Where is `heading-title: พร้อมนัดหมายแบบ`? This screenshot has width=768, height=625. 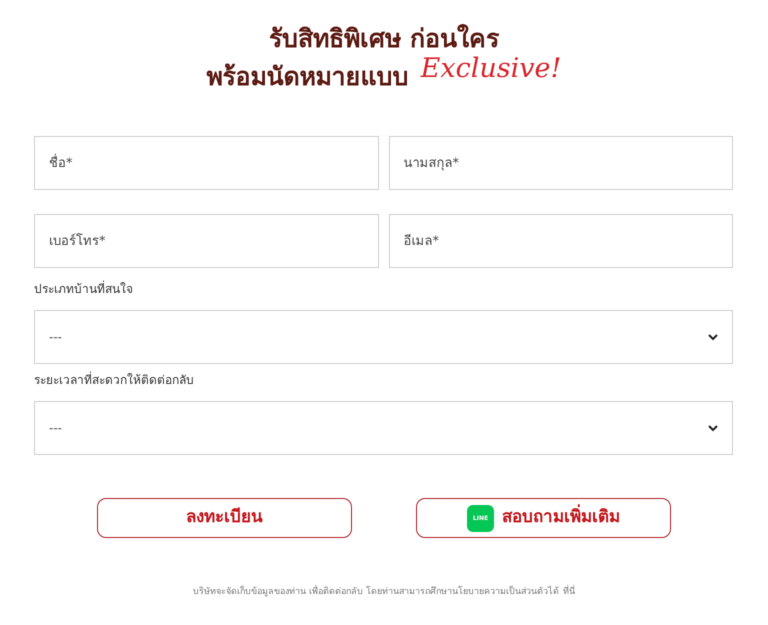
heading-title: พร้อมนัดหมายแบบ is located at coordinates (307, 77).